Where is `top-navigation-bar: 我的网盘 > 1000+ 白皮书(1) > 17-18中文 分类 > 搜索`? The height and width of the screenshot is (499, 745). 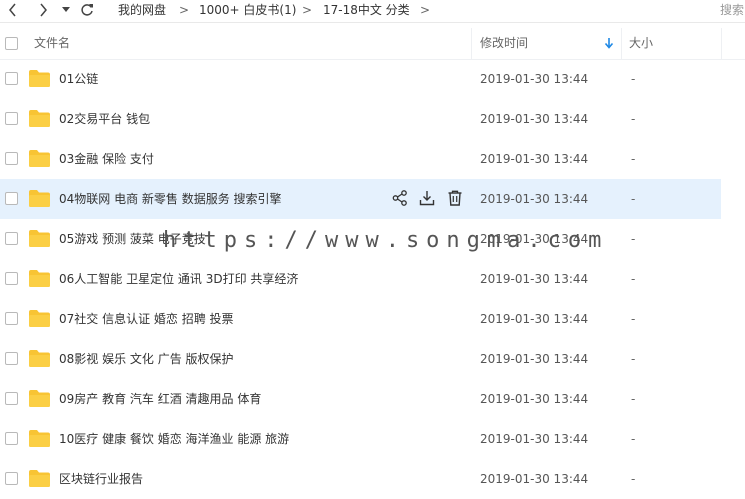
top-navigation-bar: 我的网盘 > 1000+ 白皮书(1) > 17-18中文 分类 > 搜索 is located at coordinates (372, 11).